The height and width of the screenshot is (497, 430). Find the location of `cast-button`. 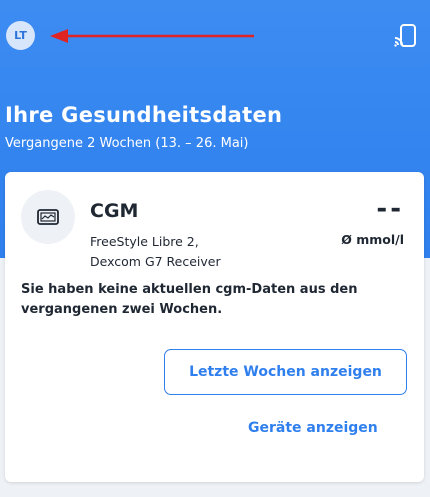

cast-button is located at coordinates (405, 36).